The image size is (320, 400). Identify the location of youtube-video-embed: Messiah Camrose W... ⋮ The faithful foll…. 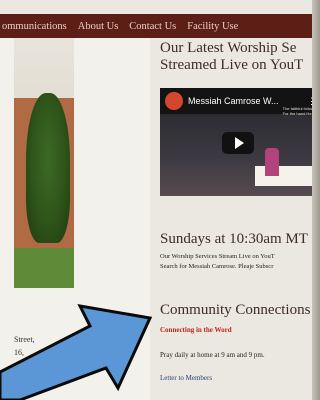
(240, 142).